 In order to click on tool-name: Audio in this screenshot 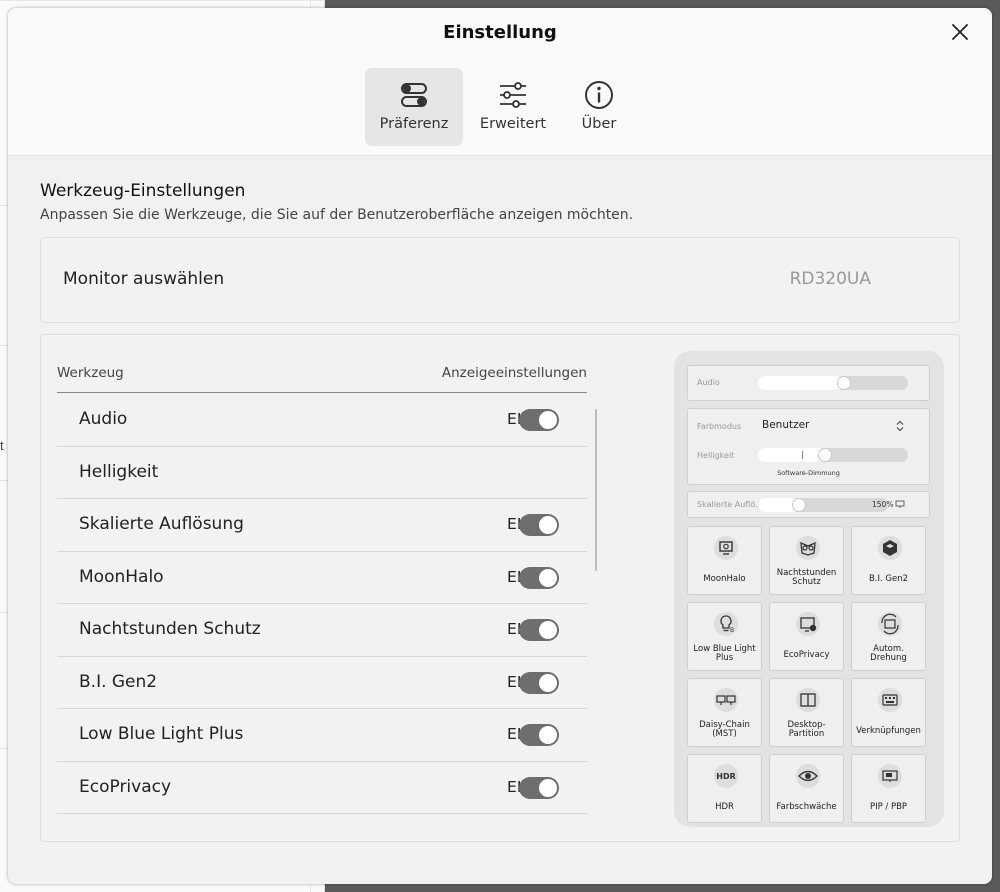, I will do `click(103, 419)`.